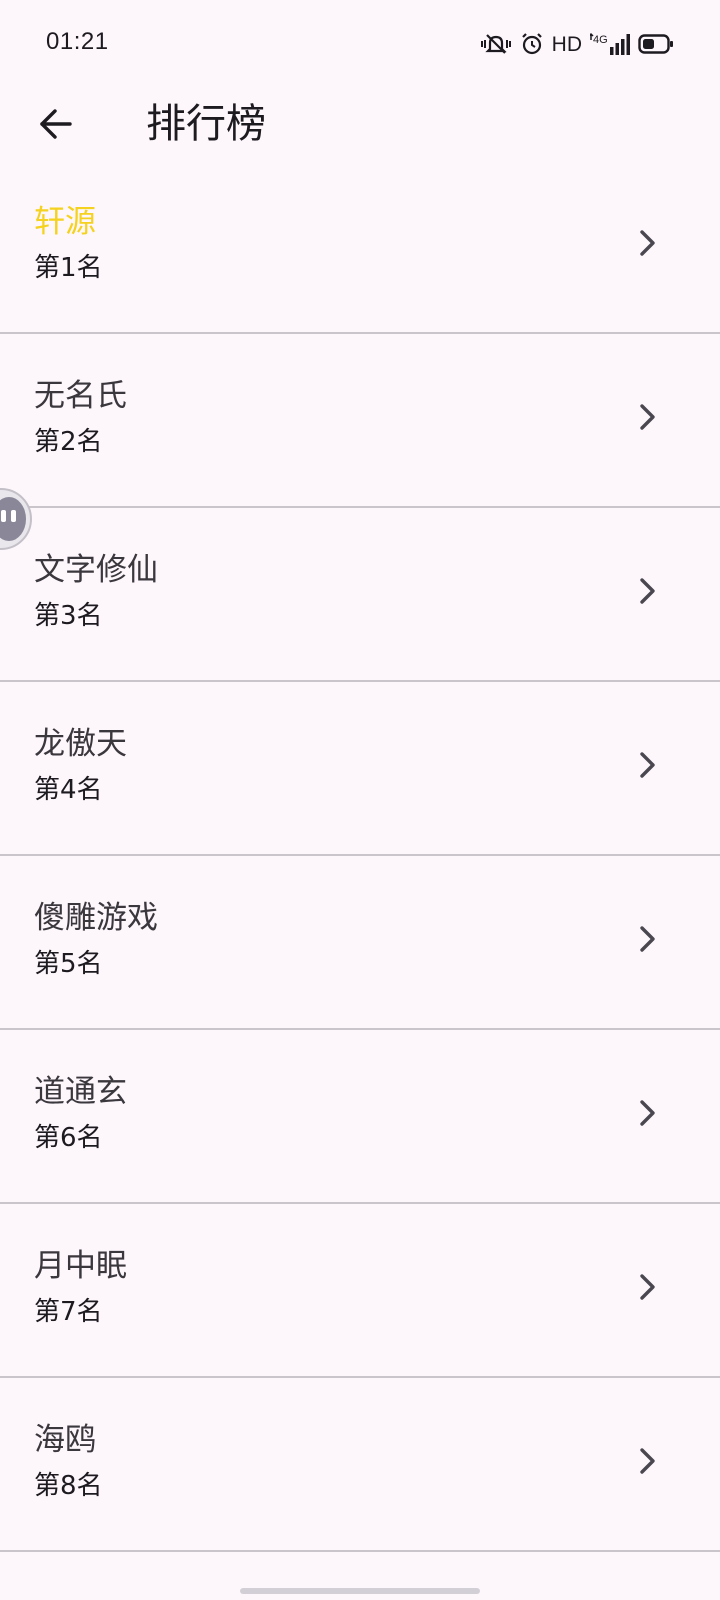 The image size is (720, 1600). Describe the element at coordinates (360, 247) in the screenshot. I see `leaderboard-item: 轩源 第1名` at that location.